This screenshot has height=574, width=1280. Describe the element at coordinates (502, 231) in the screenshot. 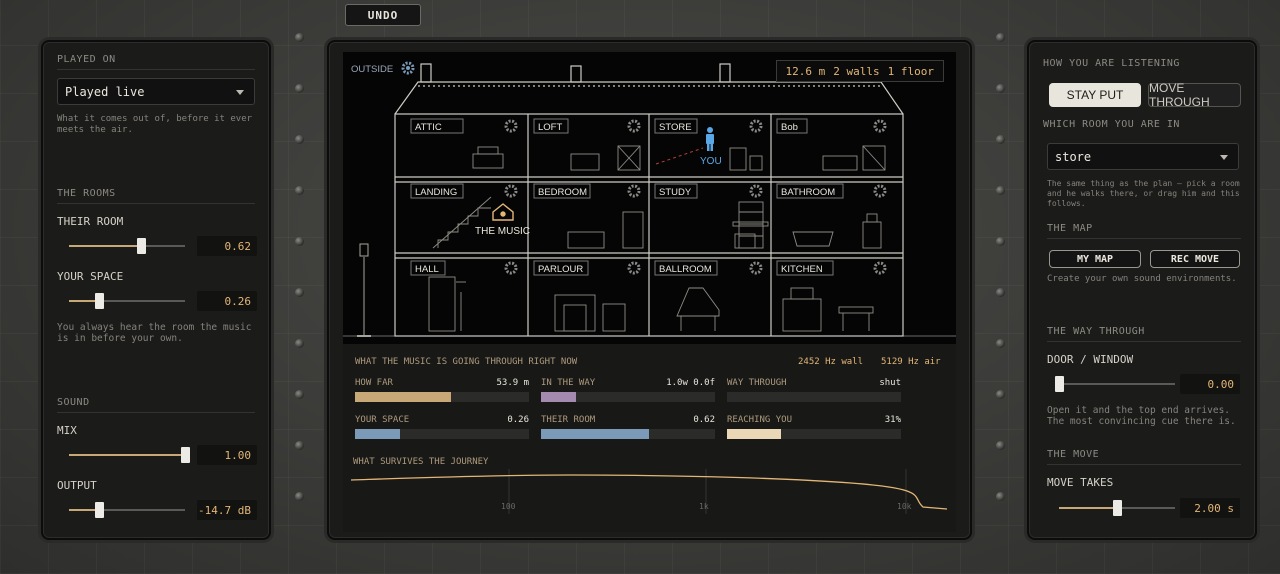

I see `music-label: THE MUSIC` at that location.